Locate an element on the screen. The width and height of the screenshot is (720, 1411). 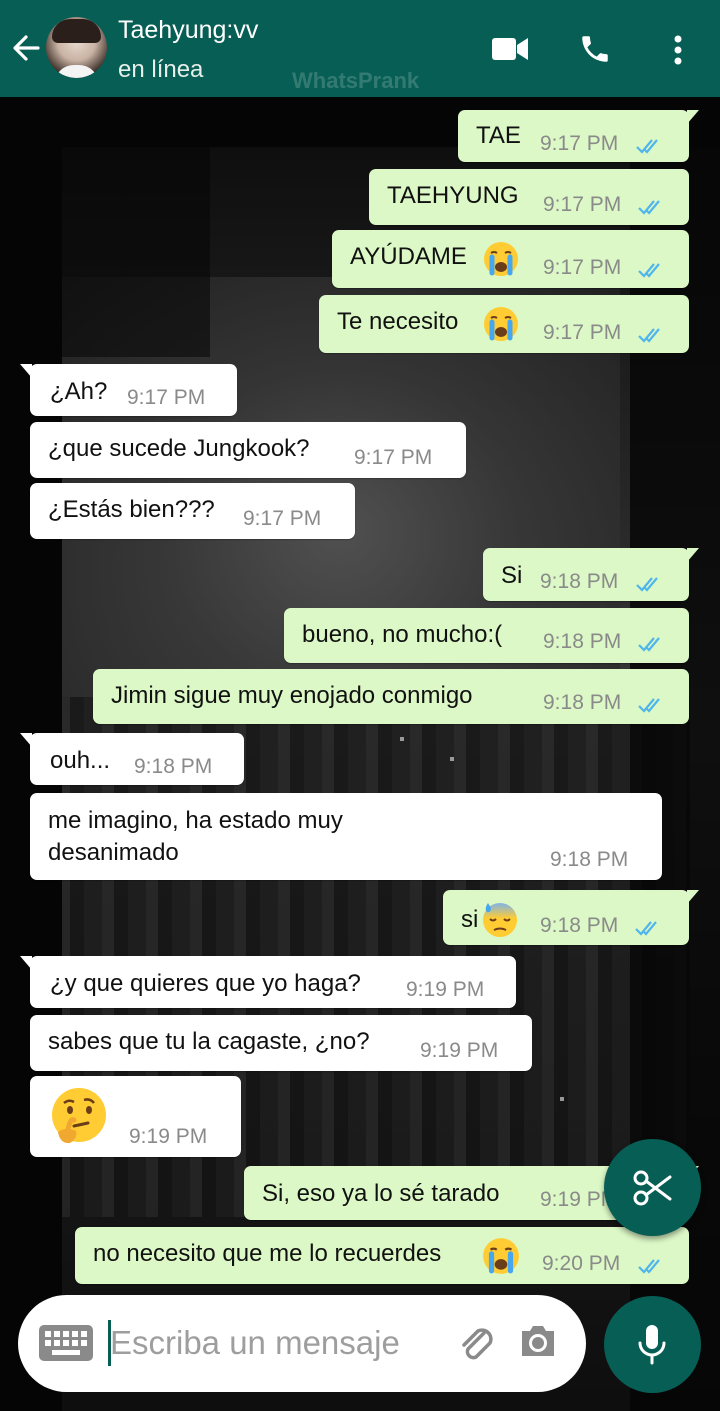
message-incoming: ¿Ah? 9:17 PM is located at coordinates (128, 390).